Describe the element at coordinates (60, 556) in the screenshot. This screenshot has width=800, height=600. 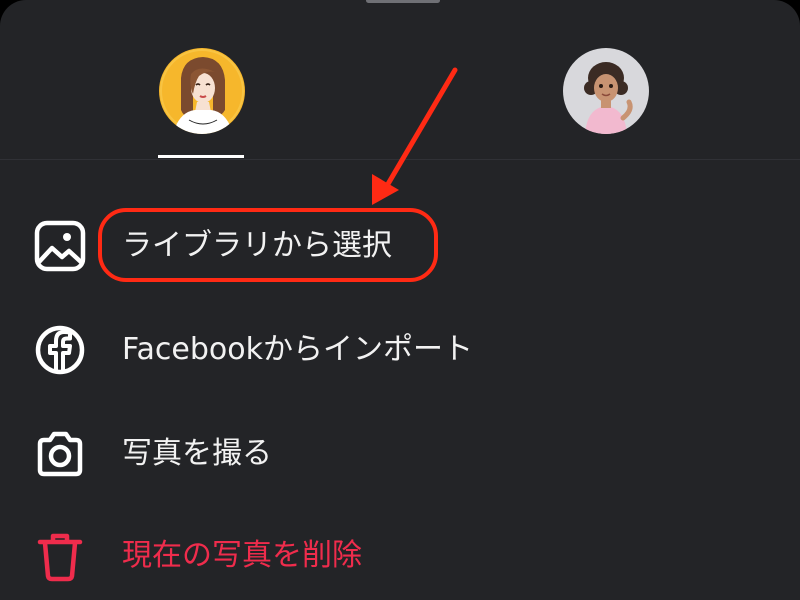
I see `trash-icon` at that location.